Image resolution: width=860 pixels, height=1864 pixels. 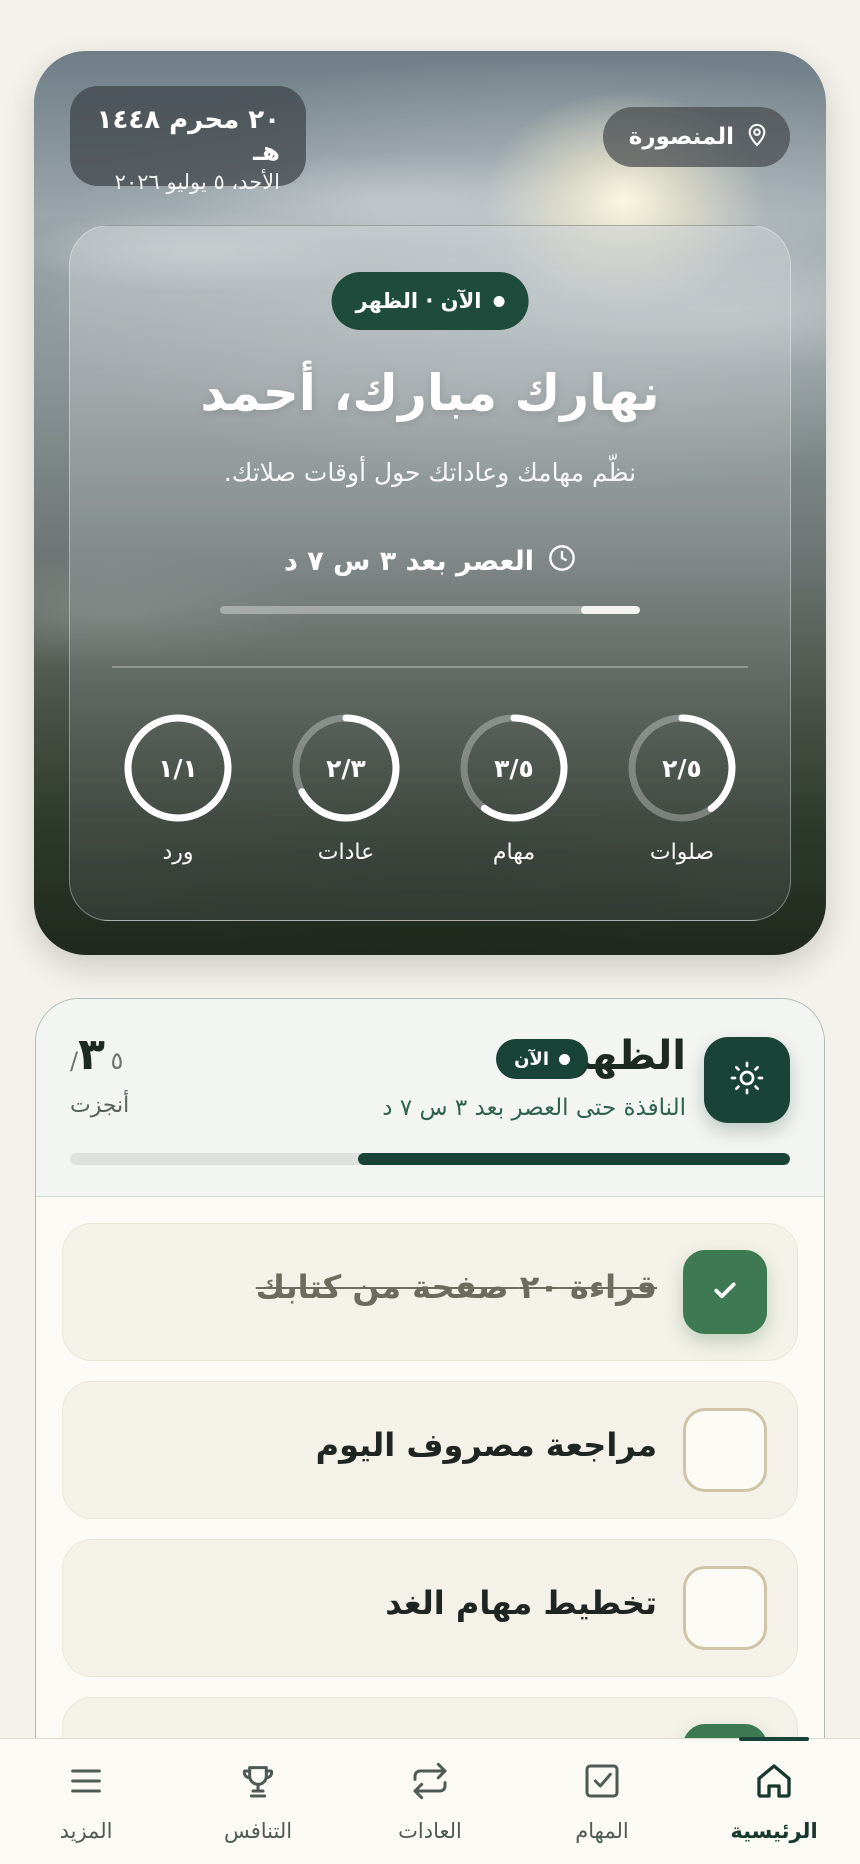 I want to click on check-icon, so click(x=725, y=1292).